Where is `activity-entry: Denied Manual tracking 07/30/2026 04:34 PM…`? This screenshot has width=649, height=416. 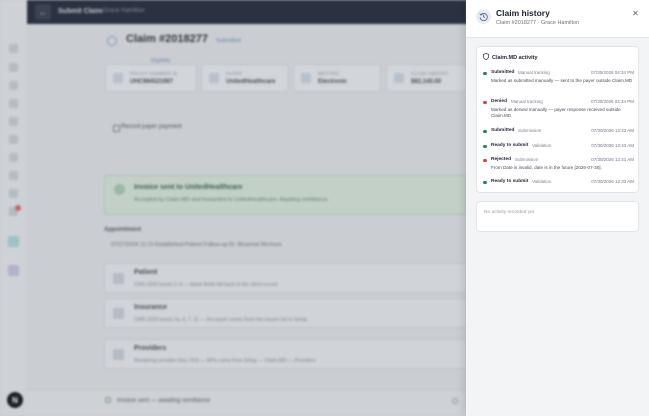 activity-entry: Denied Manual tracking 07/30/2026 04:34 PM… is located at coordinates (558, 109).